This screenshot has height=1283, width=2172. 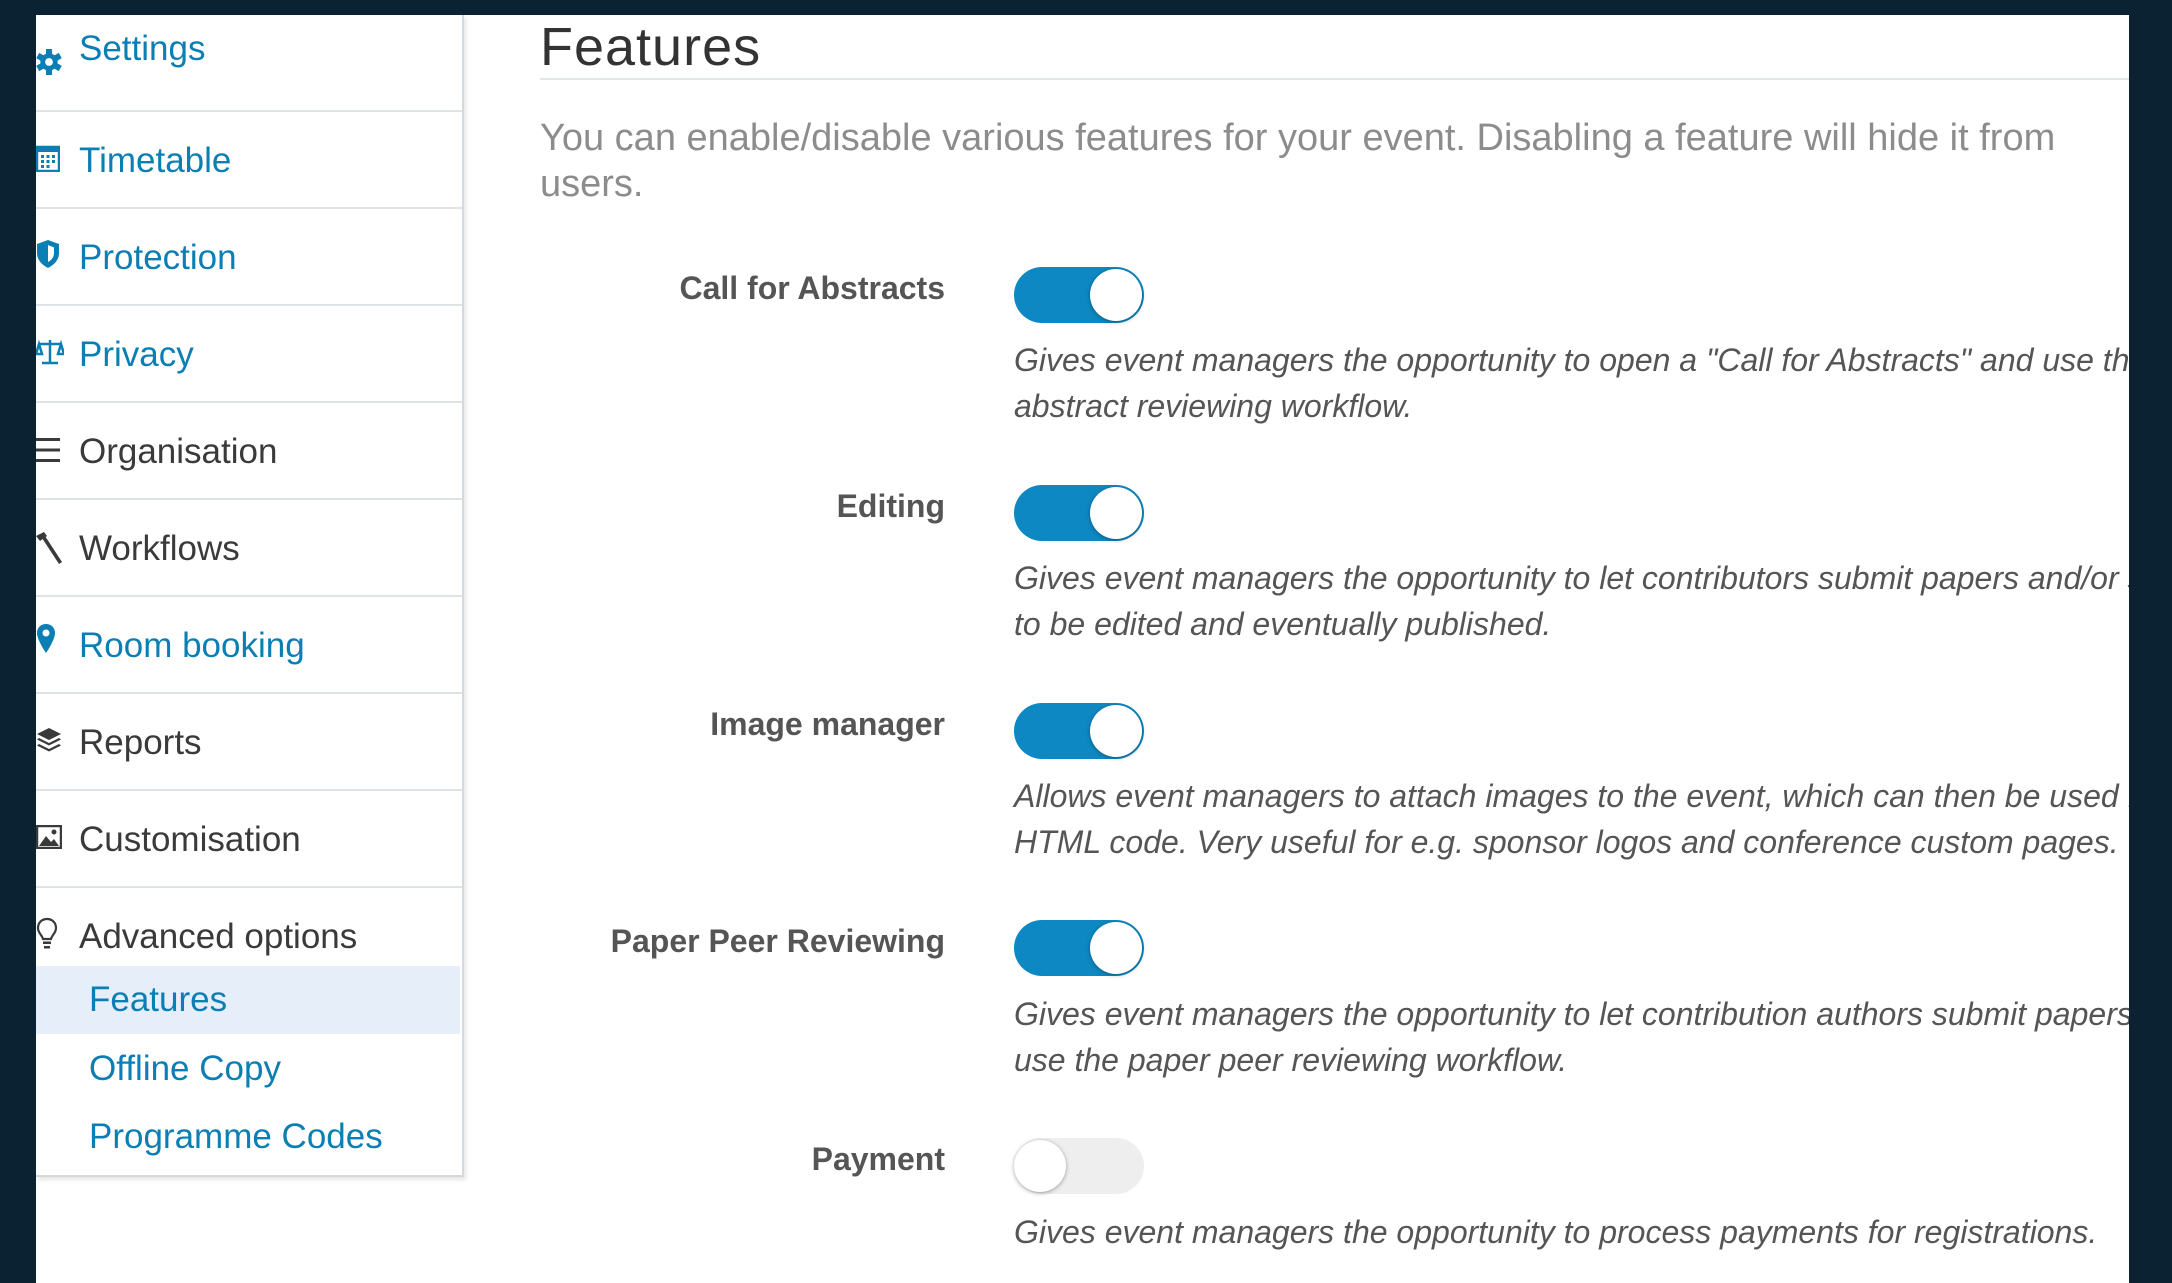 What do you see at coordinates (777, 941) in the screenshot?
I see `feature-label-paper-peer-reviewing: Paper Peer Reviewing` at bounding box center [777, 941].